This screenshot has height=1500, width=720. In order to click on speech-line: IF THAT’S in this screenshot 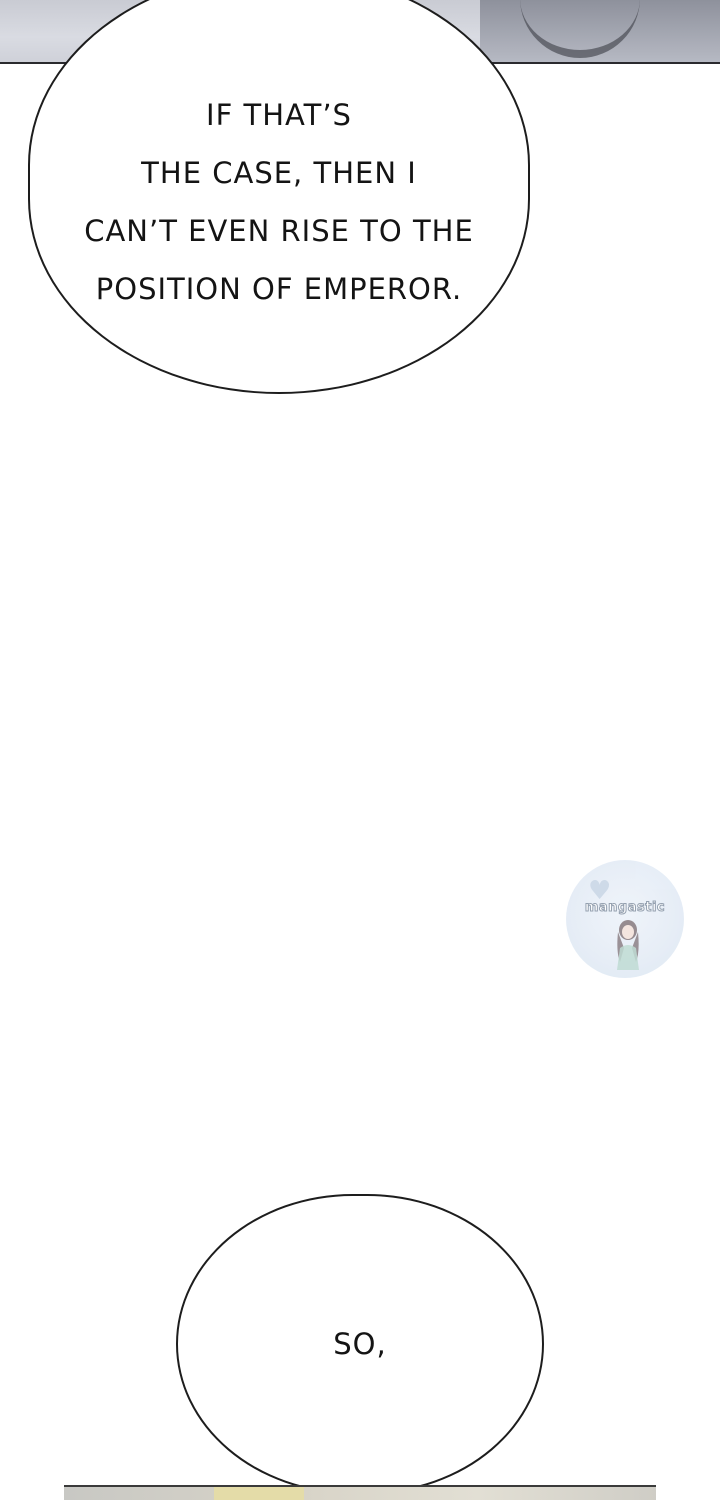, I will do `click(279, 115)`.